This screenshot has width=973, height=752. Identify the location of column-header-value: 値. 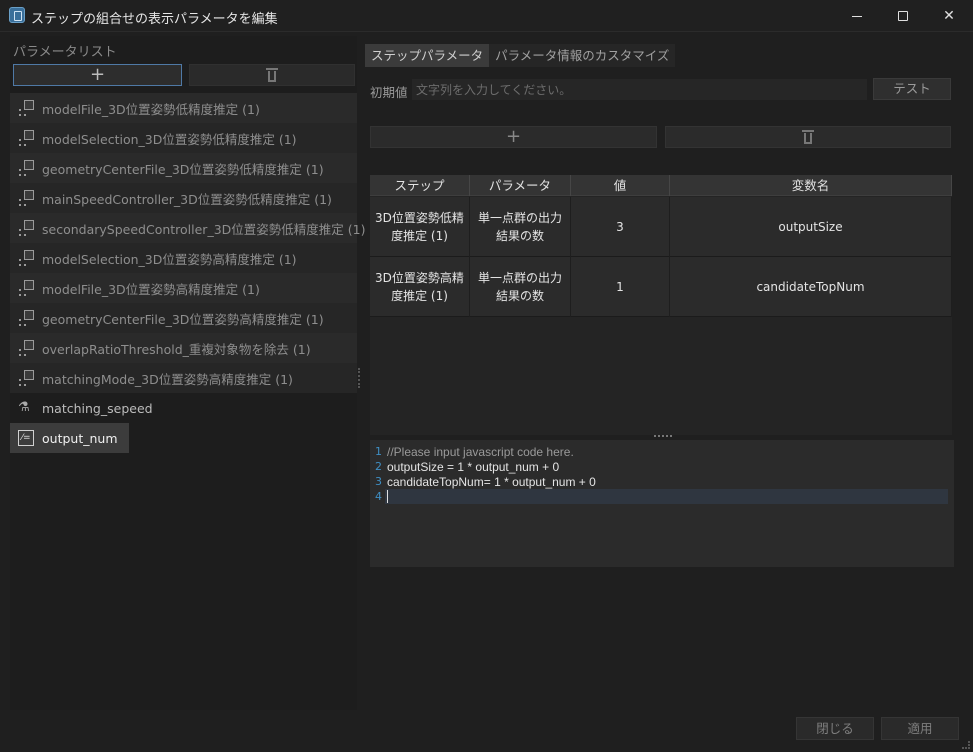
(620, 185).